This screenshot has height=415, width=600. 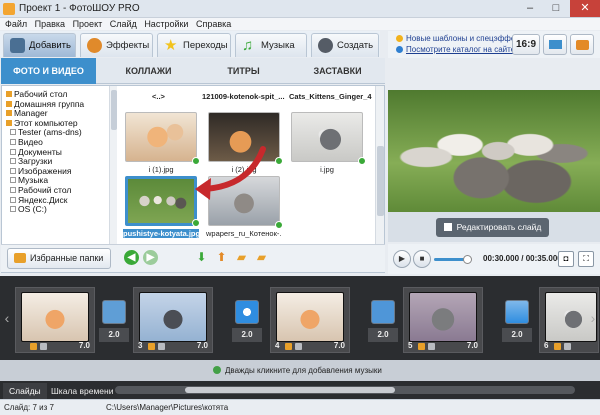 What do you see at coordinates (555, 44) in the screenshot?
I see `theme-settings-button` at bounding box center [555, 44].